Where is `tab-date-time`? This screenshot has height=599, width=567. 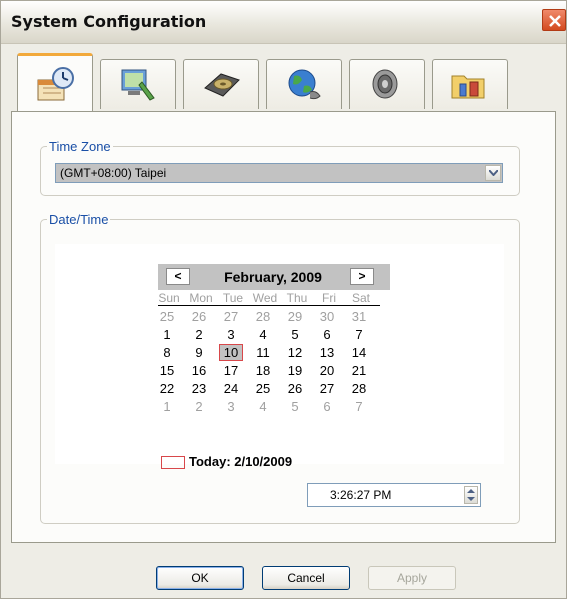
tab-date-time is located at coordinates (55, 82).